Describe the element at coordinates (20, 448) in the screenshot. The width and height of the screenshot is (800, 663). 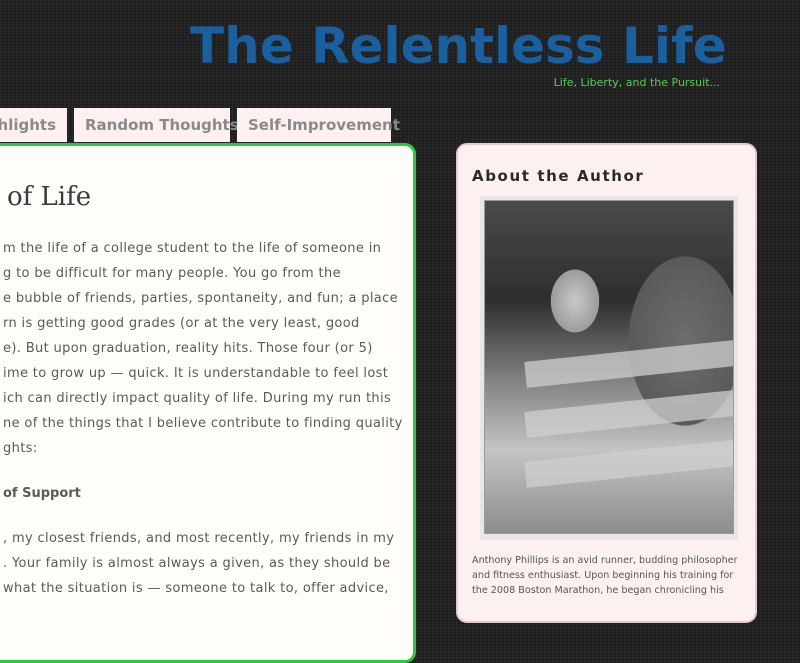
I see `post-line: ghts:` at that location.